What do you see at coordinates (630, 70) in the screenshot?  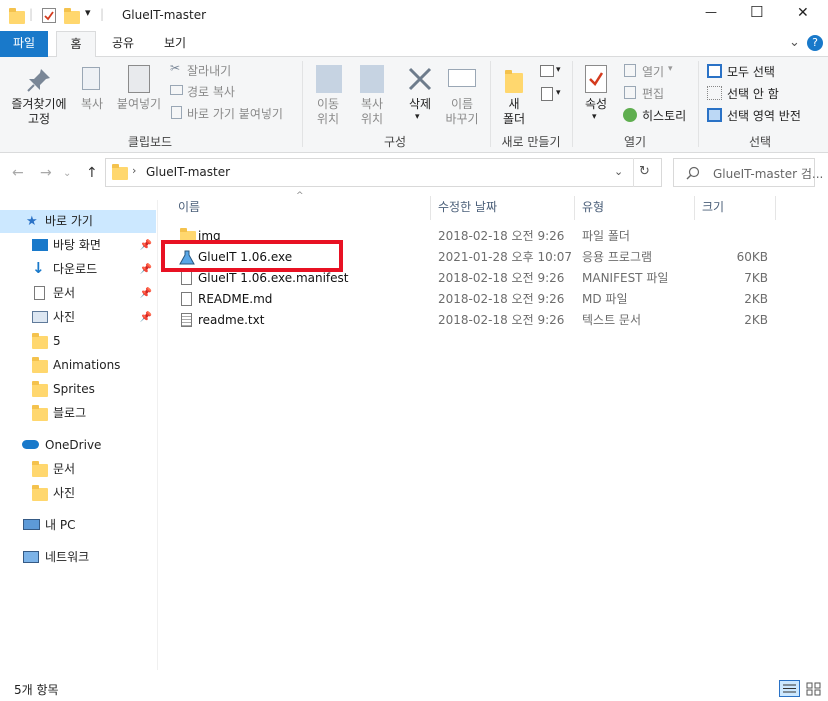 I see `open-icon` at bounding box center [630, 70].